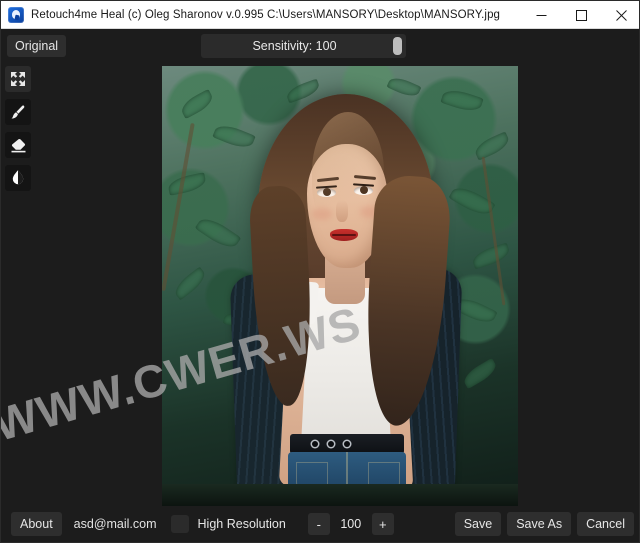 The image size is (640, 543). I want to click on amount-value: 100, so click(351, 524).